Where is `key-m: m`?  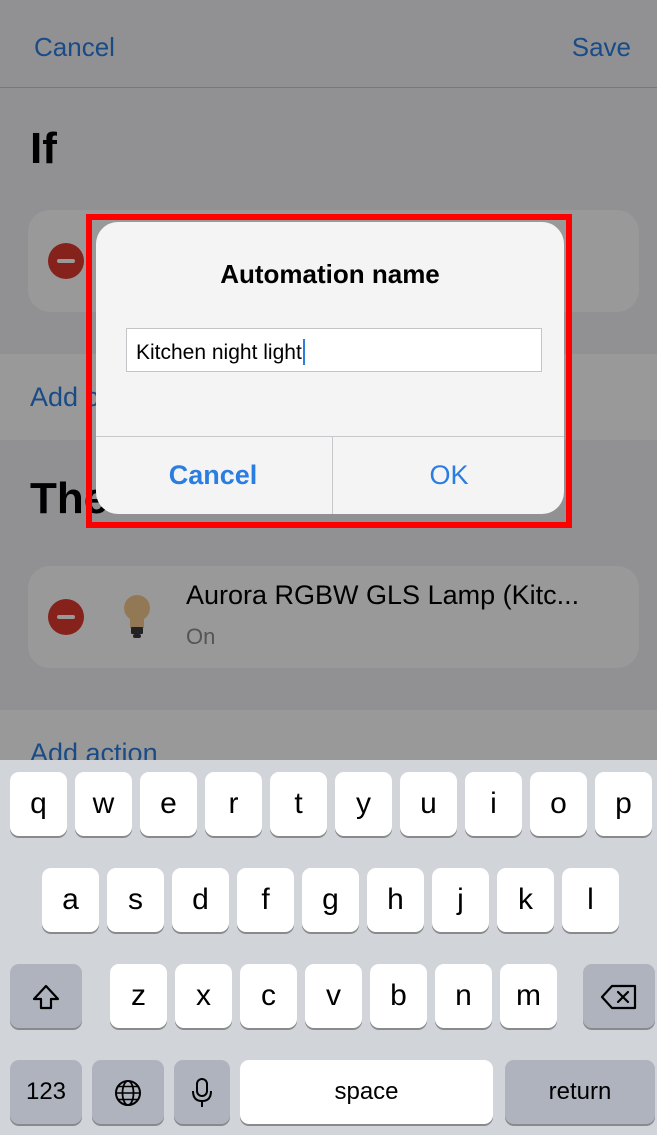
key-m: m is located at coordinates (528, 996).